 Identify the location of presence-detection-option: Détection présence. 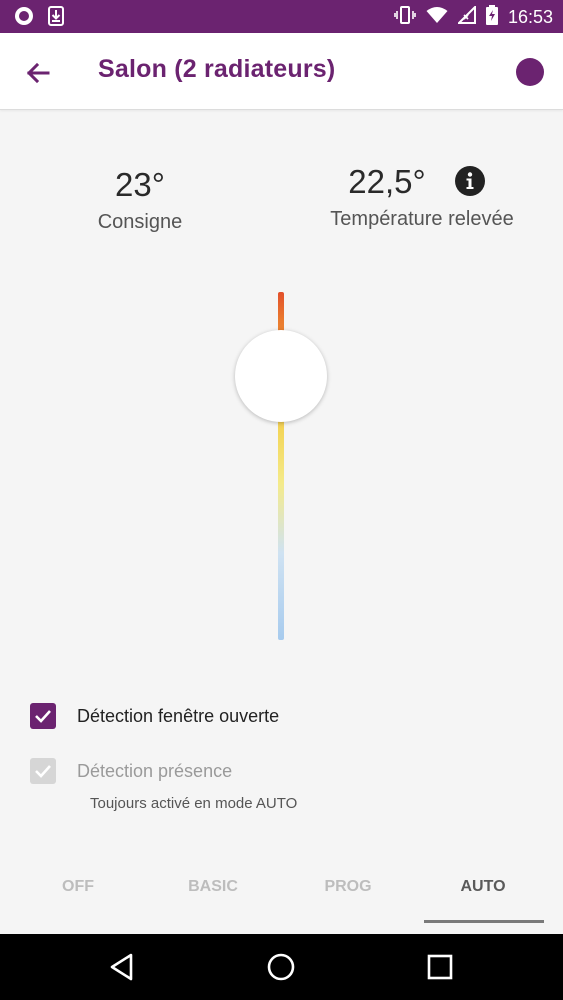
(131, 771).